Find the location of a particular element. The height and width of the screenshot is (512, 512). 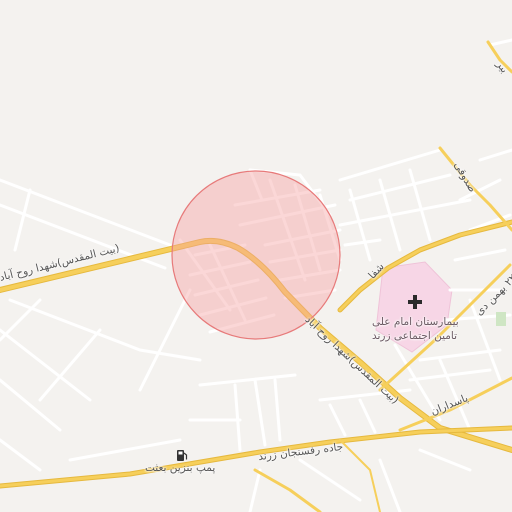

highlight-circle is located at coordinates (256, 255).